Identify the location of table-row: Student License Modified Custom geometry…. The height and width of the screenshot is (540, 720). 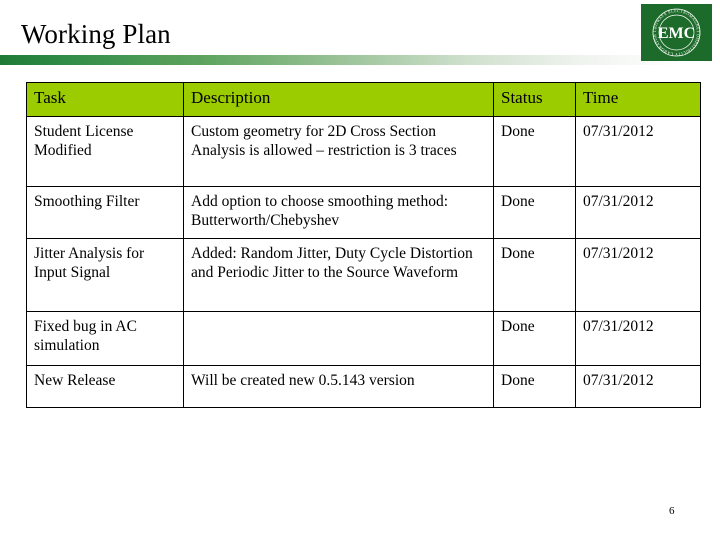
(363, 151).